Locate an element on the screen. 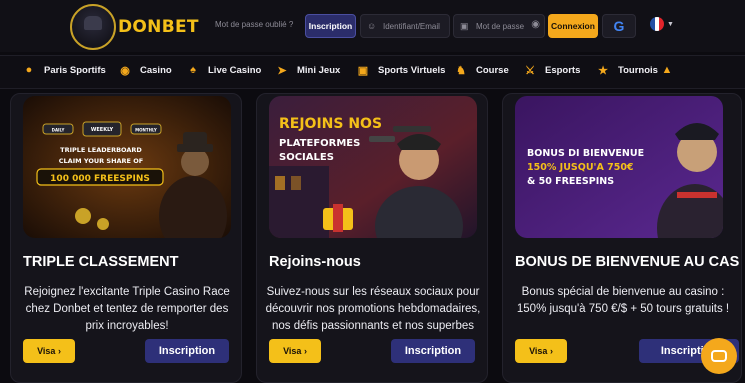 This screenshot has height=383, width=745. nav-label: Sports Virtuels is located at coordinates (412, 70).